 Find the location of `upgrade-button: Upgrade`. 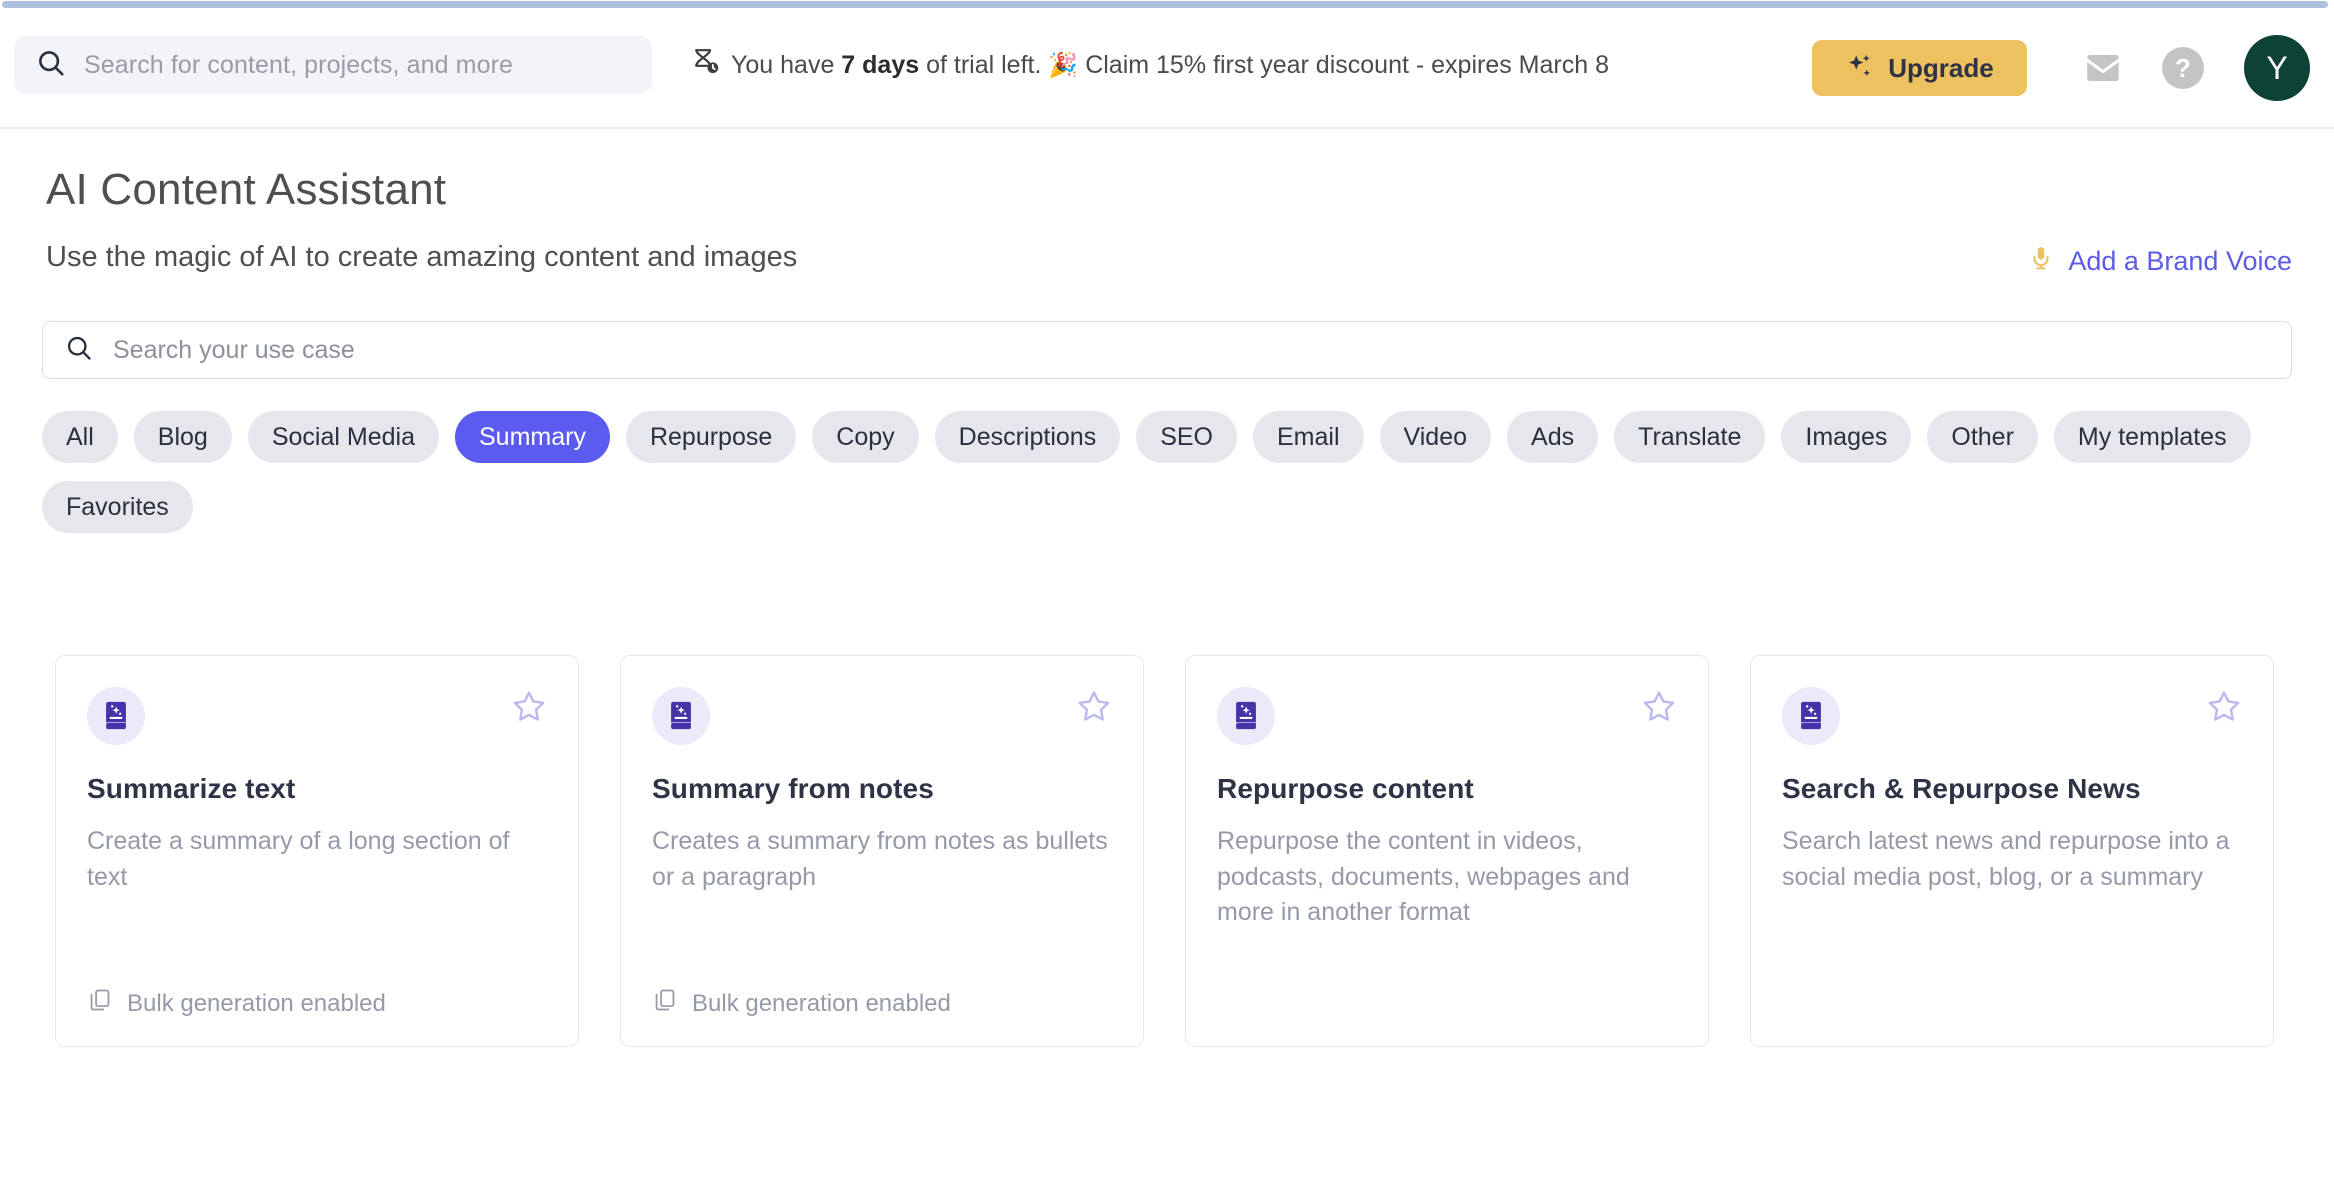

upgrade-button: Upgrade is located at coordinates (1919, 68).